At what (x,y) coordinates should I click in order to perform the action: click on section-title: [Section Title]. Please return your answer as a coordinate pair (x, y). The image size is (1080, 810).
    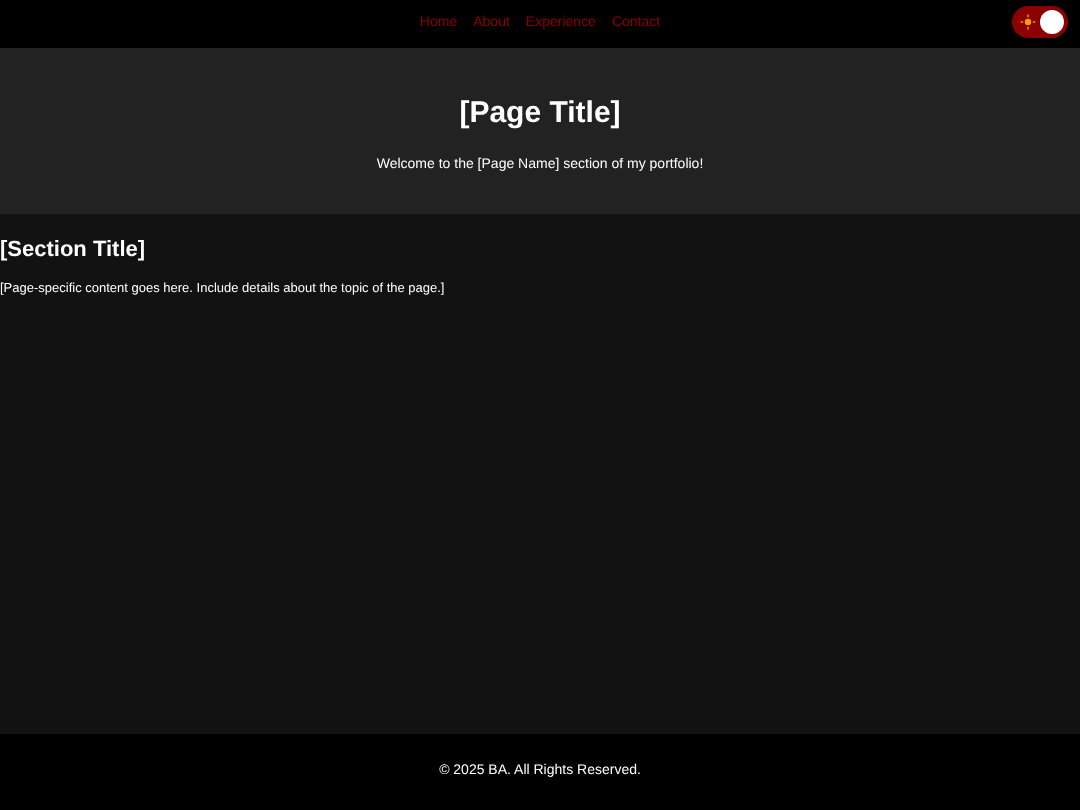
    Looking at the image, I should click on (74, 251).